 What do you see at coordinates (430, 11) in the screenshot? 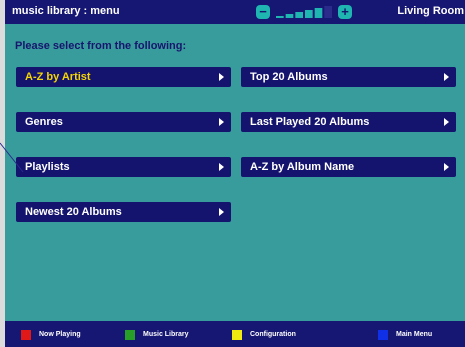
I see `room-label: Living Room` at bounding box center [430, 11].